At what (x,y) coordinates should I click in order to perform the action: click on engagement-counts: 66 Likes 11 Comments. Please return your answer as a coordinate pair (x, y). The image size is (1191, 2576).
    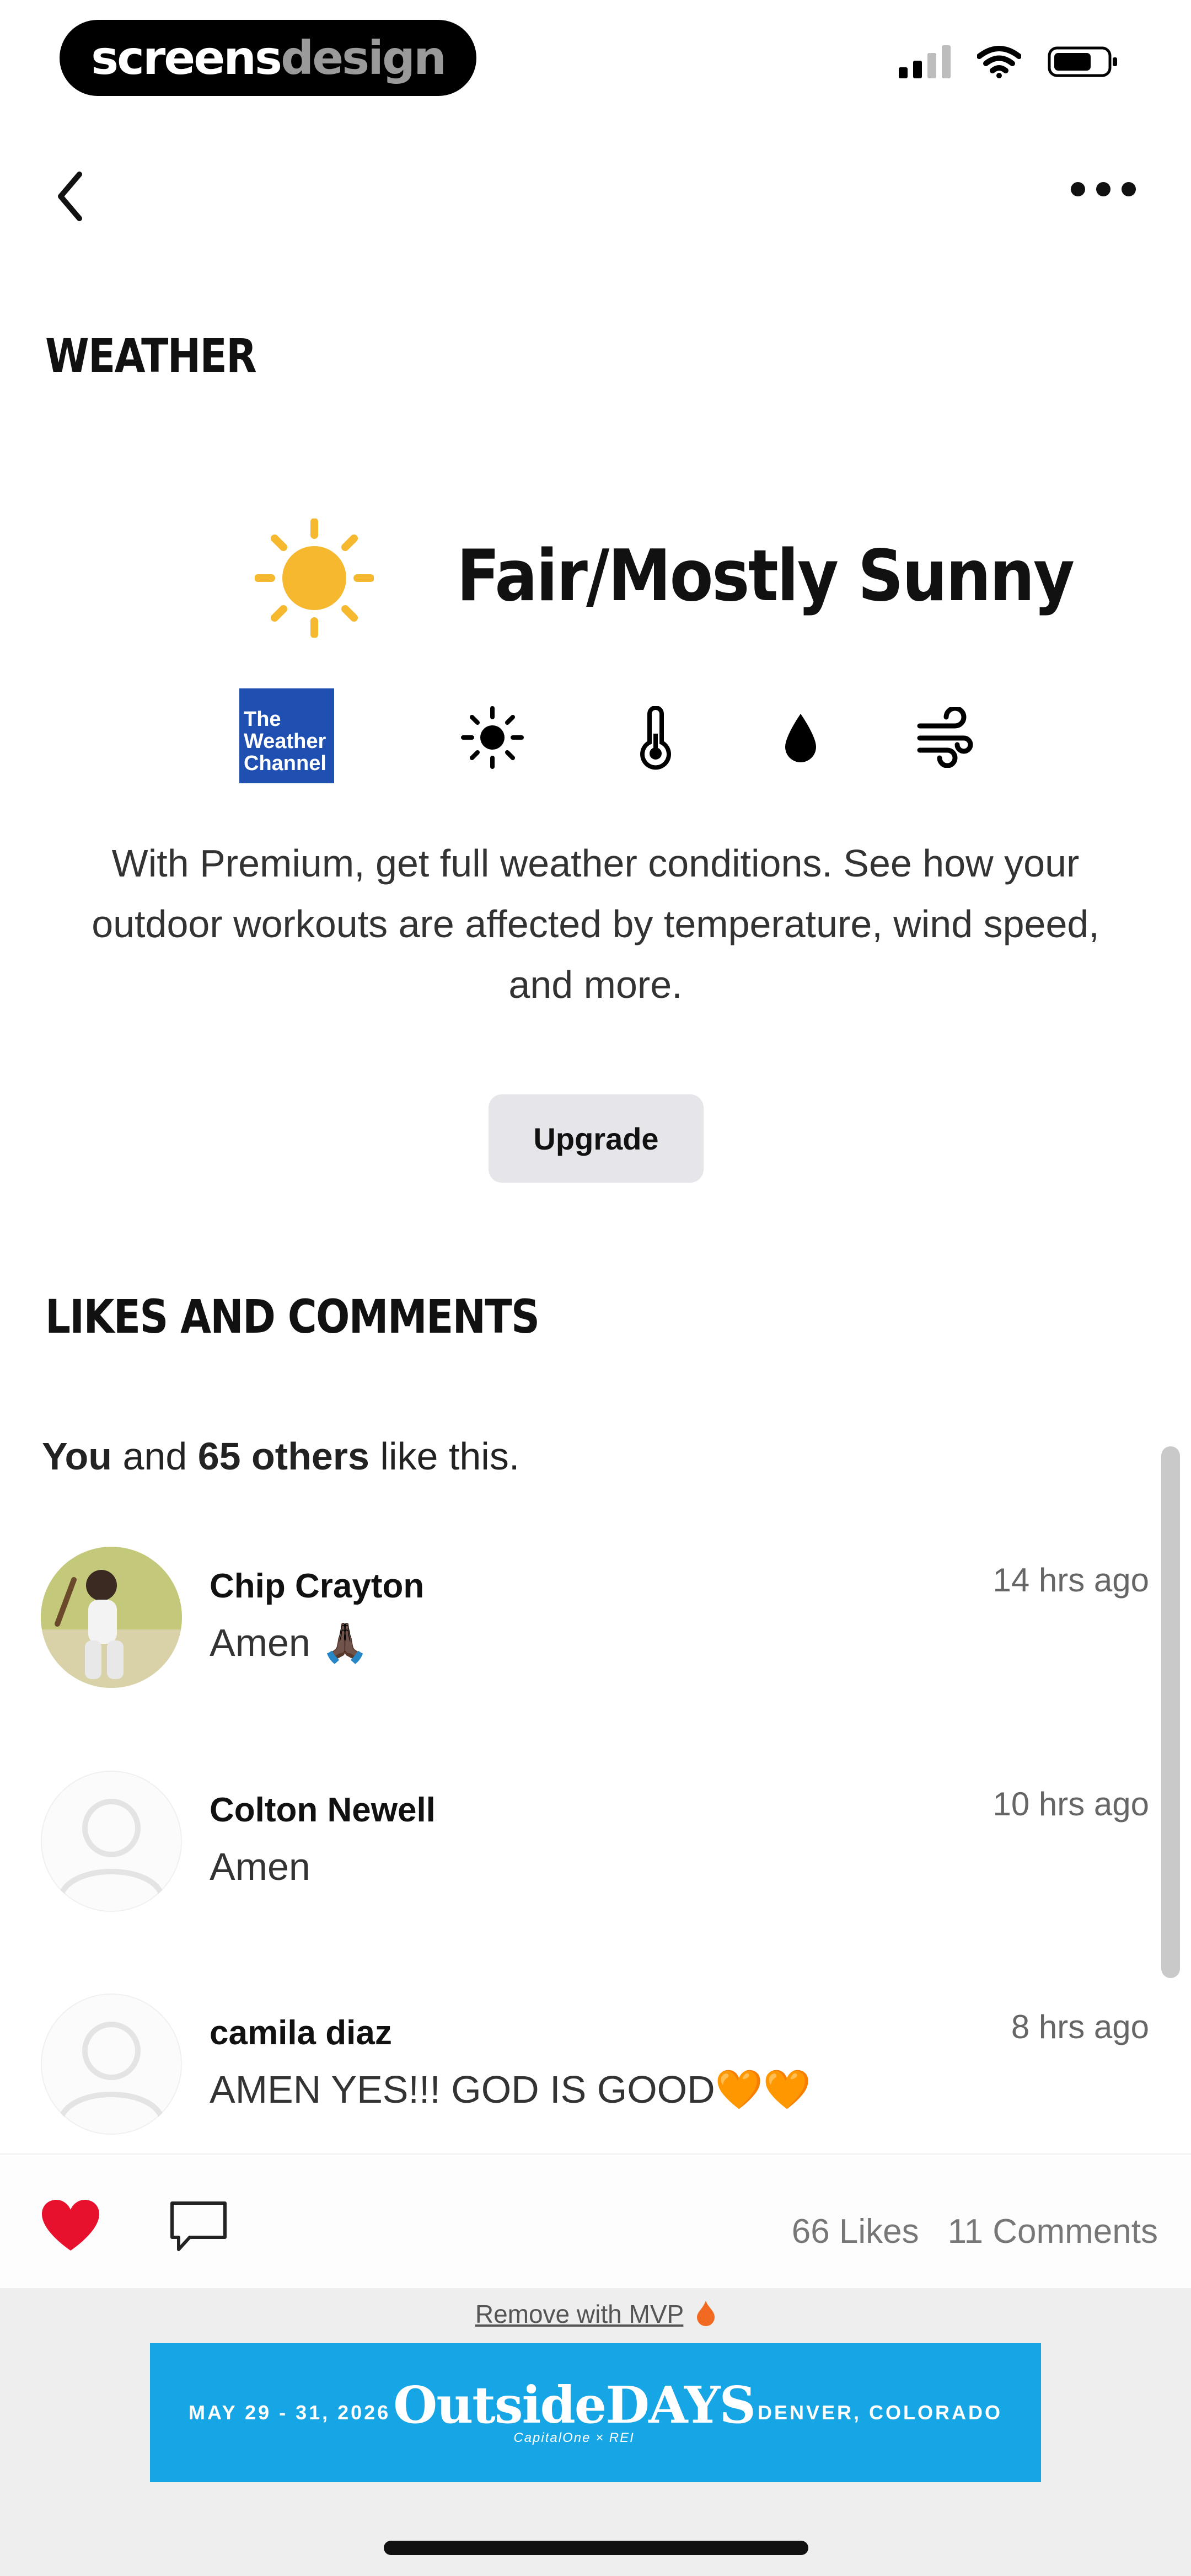
    Looking at the image, I should click on (975, 2231).